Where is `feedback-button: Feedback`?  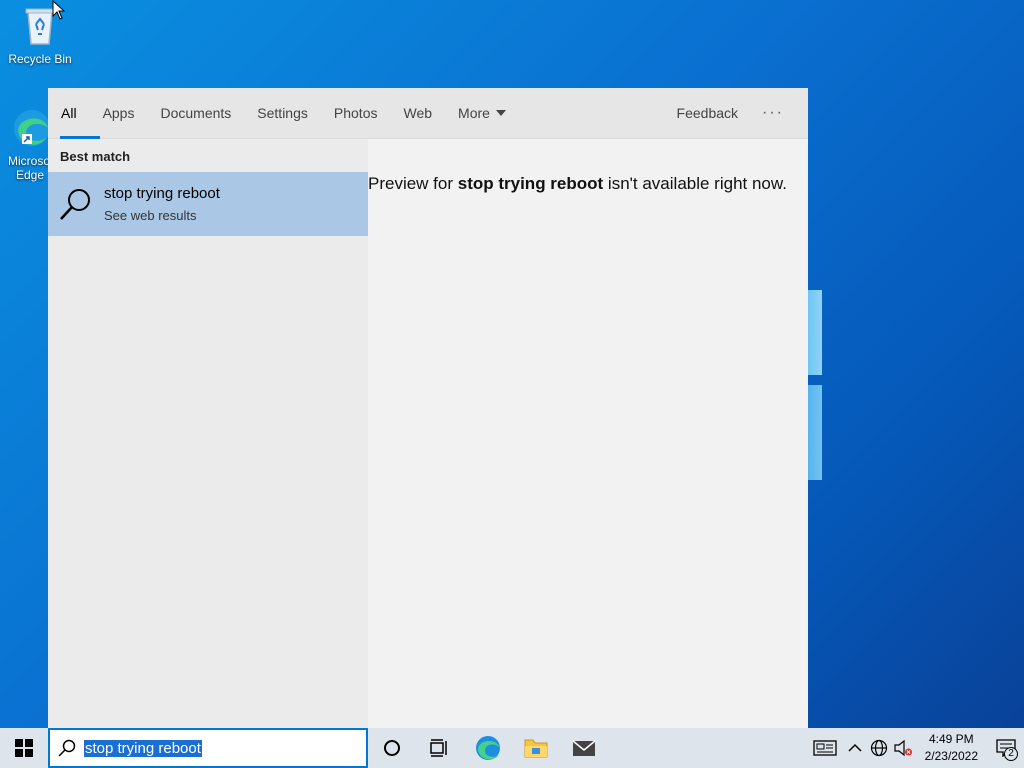 feedback-button: Feedback is located at coordinates (712, 113).